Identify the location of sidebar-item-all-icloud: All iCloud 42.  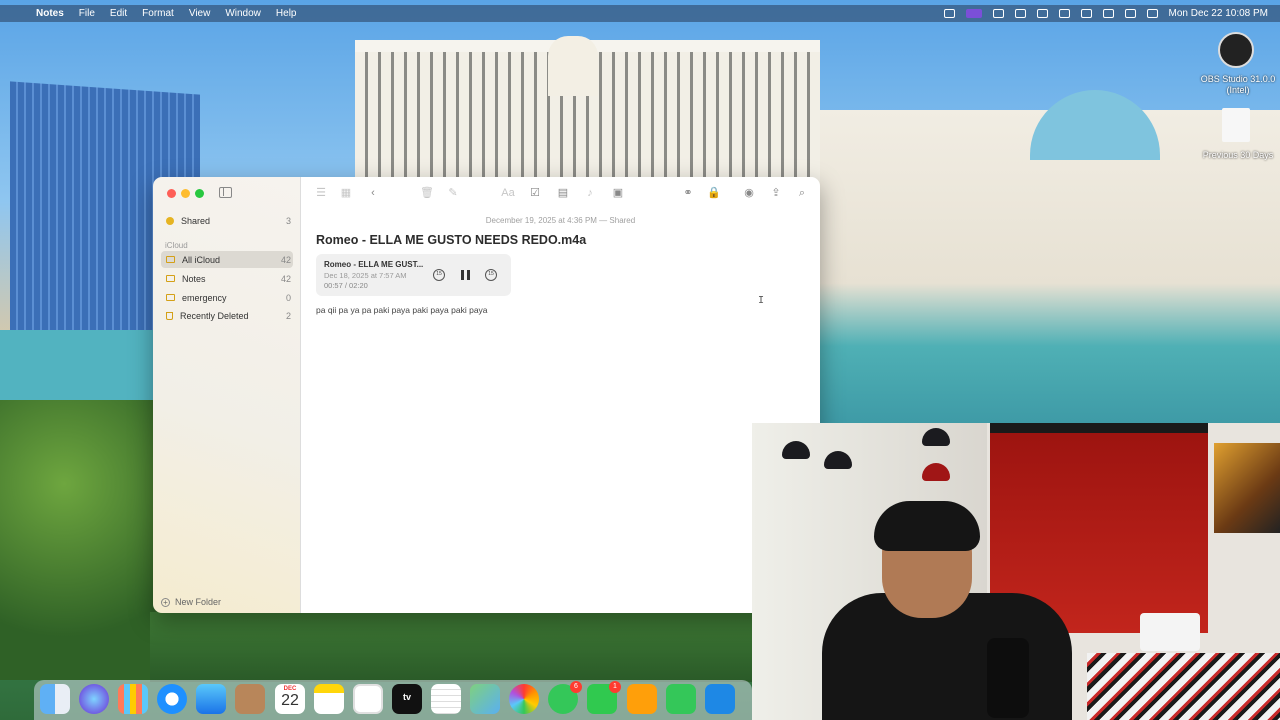
(227, 259).